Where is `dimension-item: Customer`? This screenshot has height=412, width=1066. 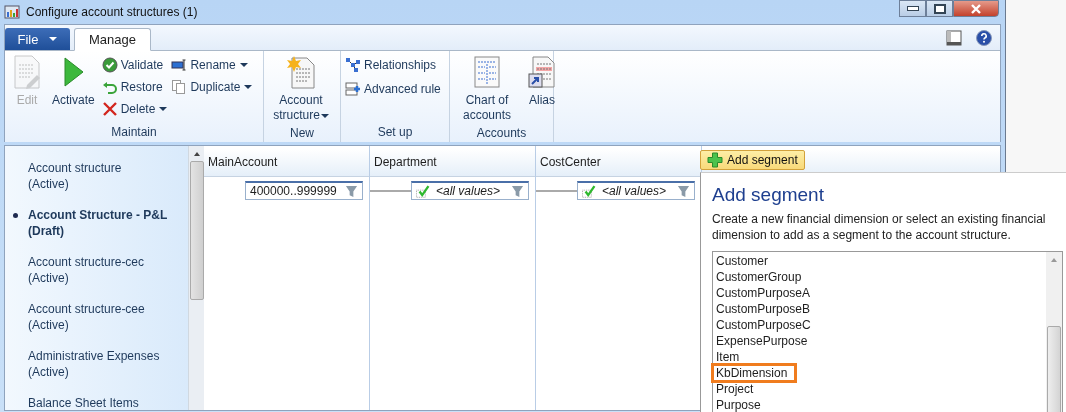 dimension-item: Customer is located at coordinates (744, 261).